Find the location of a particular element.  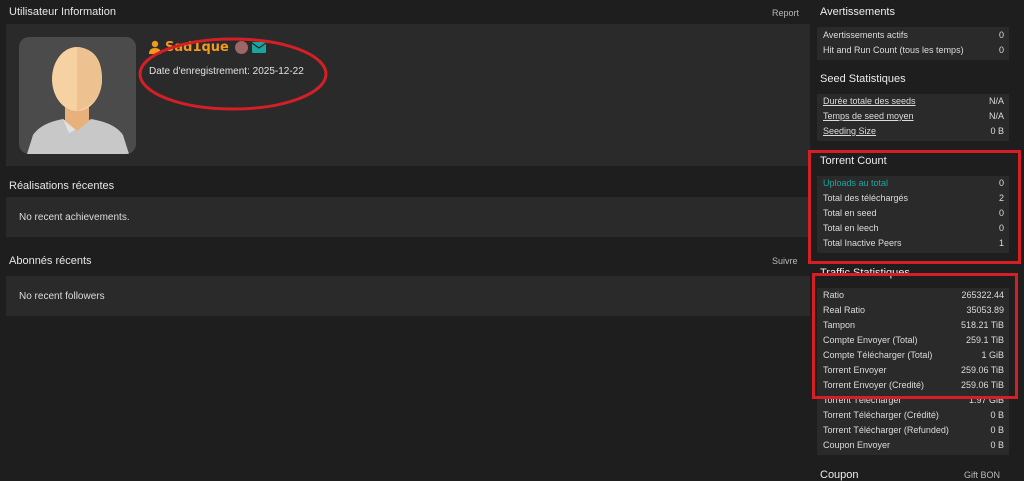

traffic-row: Torrent Télécharger (Refunded) 0 B is located at coordinates (913, 430).